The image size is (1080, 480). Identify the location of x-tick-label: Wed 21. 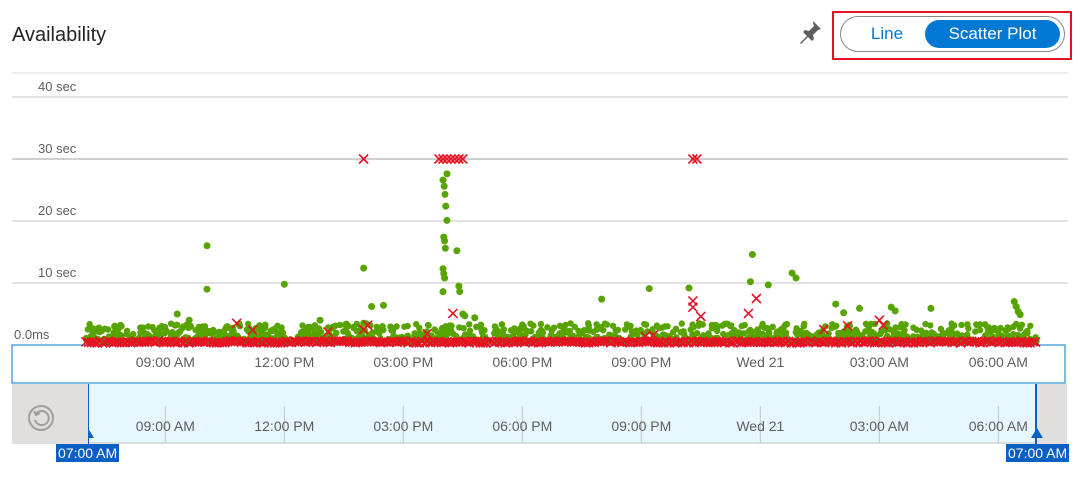
(760, 362).